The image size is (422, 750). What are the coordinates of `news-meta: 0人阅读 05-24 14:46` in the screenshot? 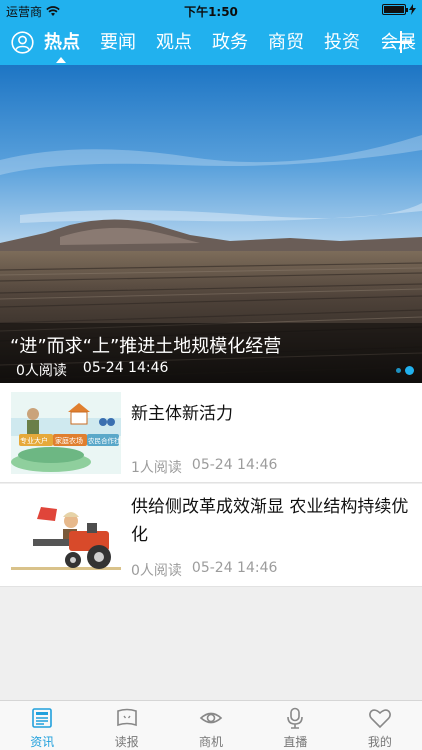 It's located at (204, 570).